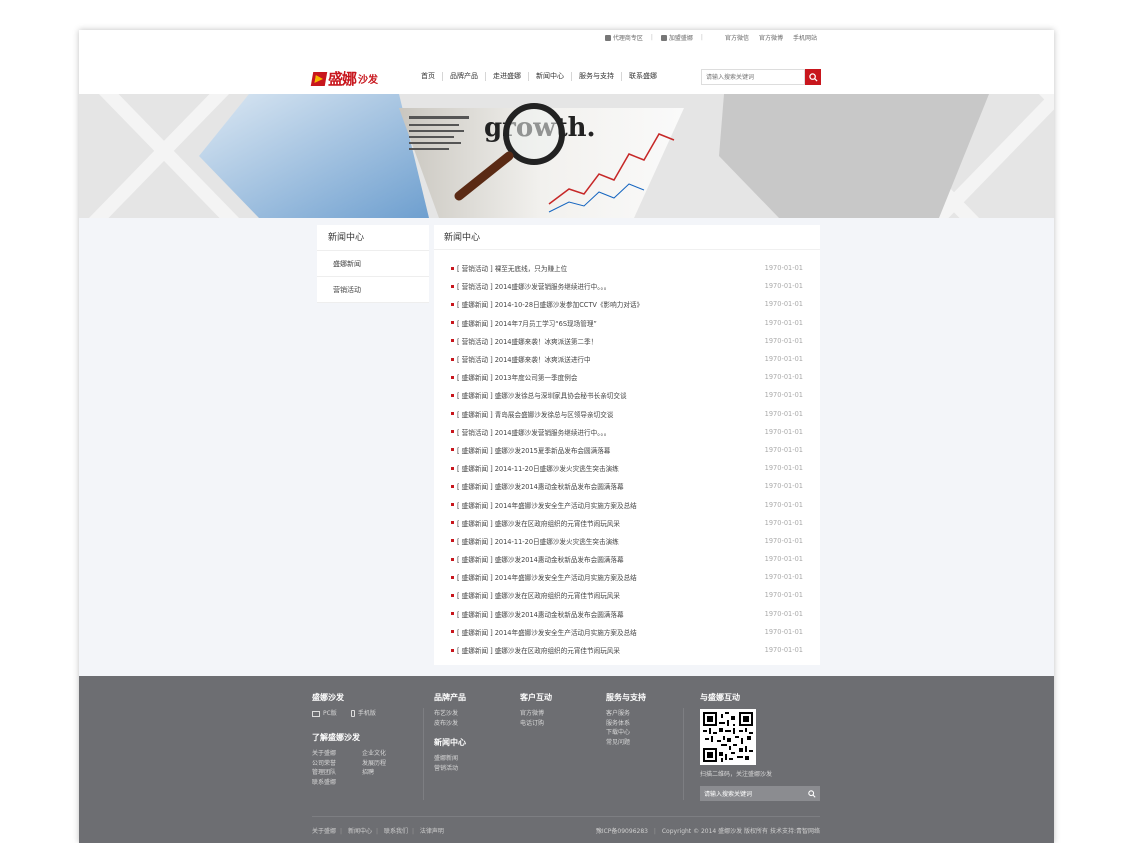  I want to click on bottom-link-news: 新闻中心, so click(360, 831).